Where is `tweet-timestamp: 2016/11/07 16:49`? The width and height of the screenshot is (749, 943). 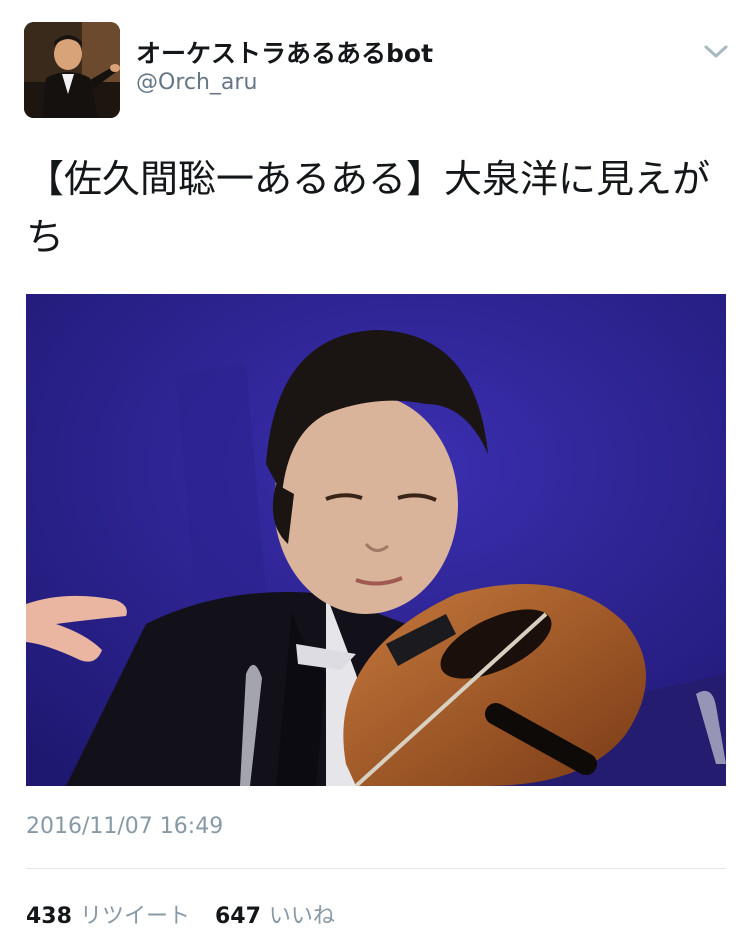
tweet-timestamp: 2016/11/07 16:49 is located at coordinates (124, 826).